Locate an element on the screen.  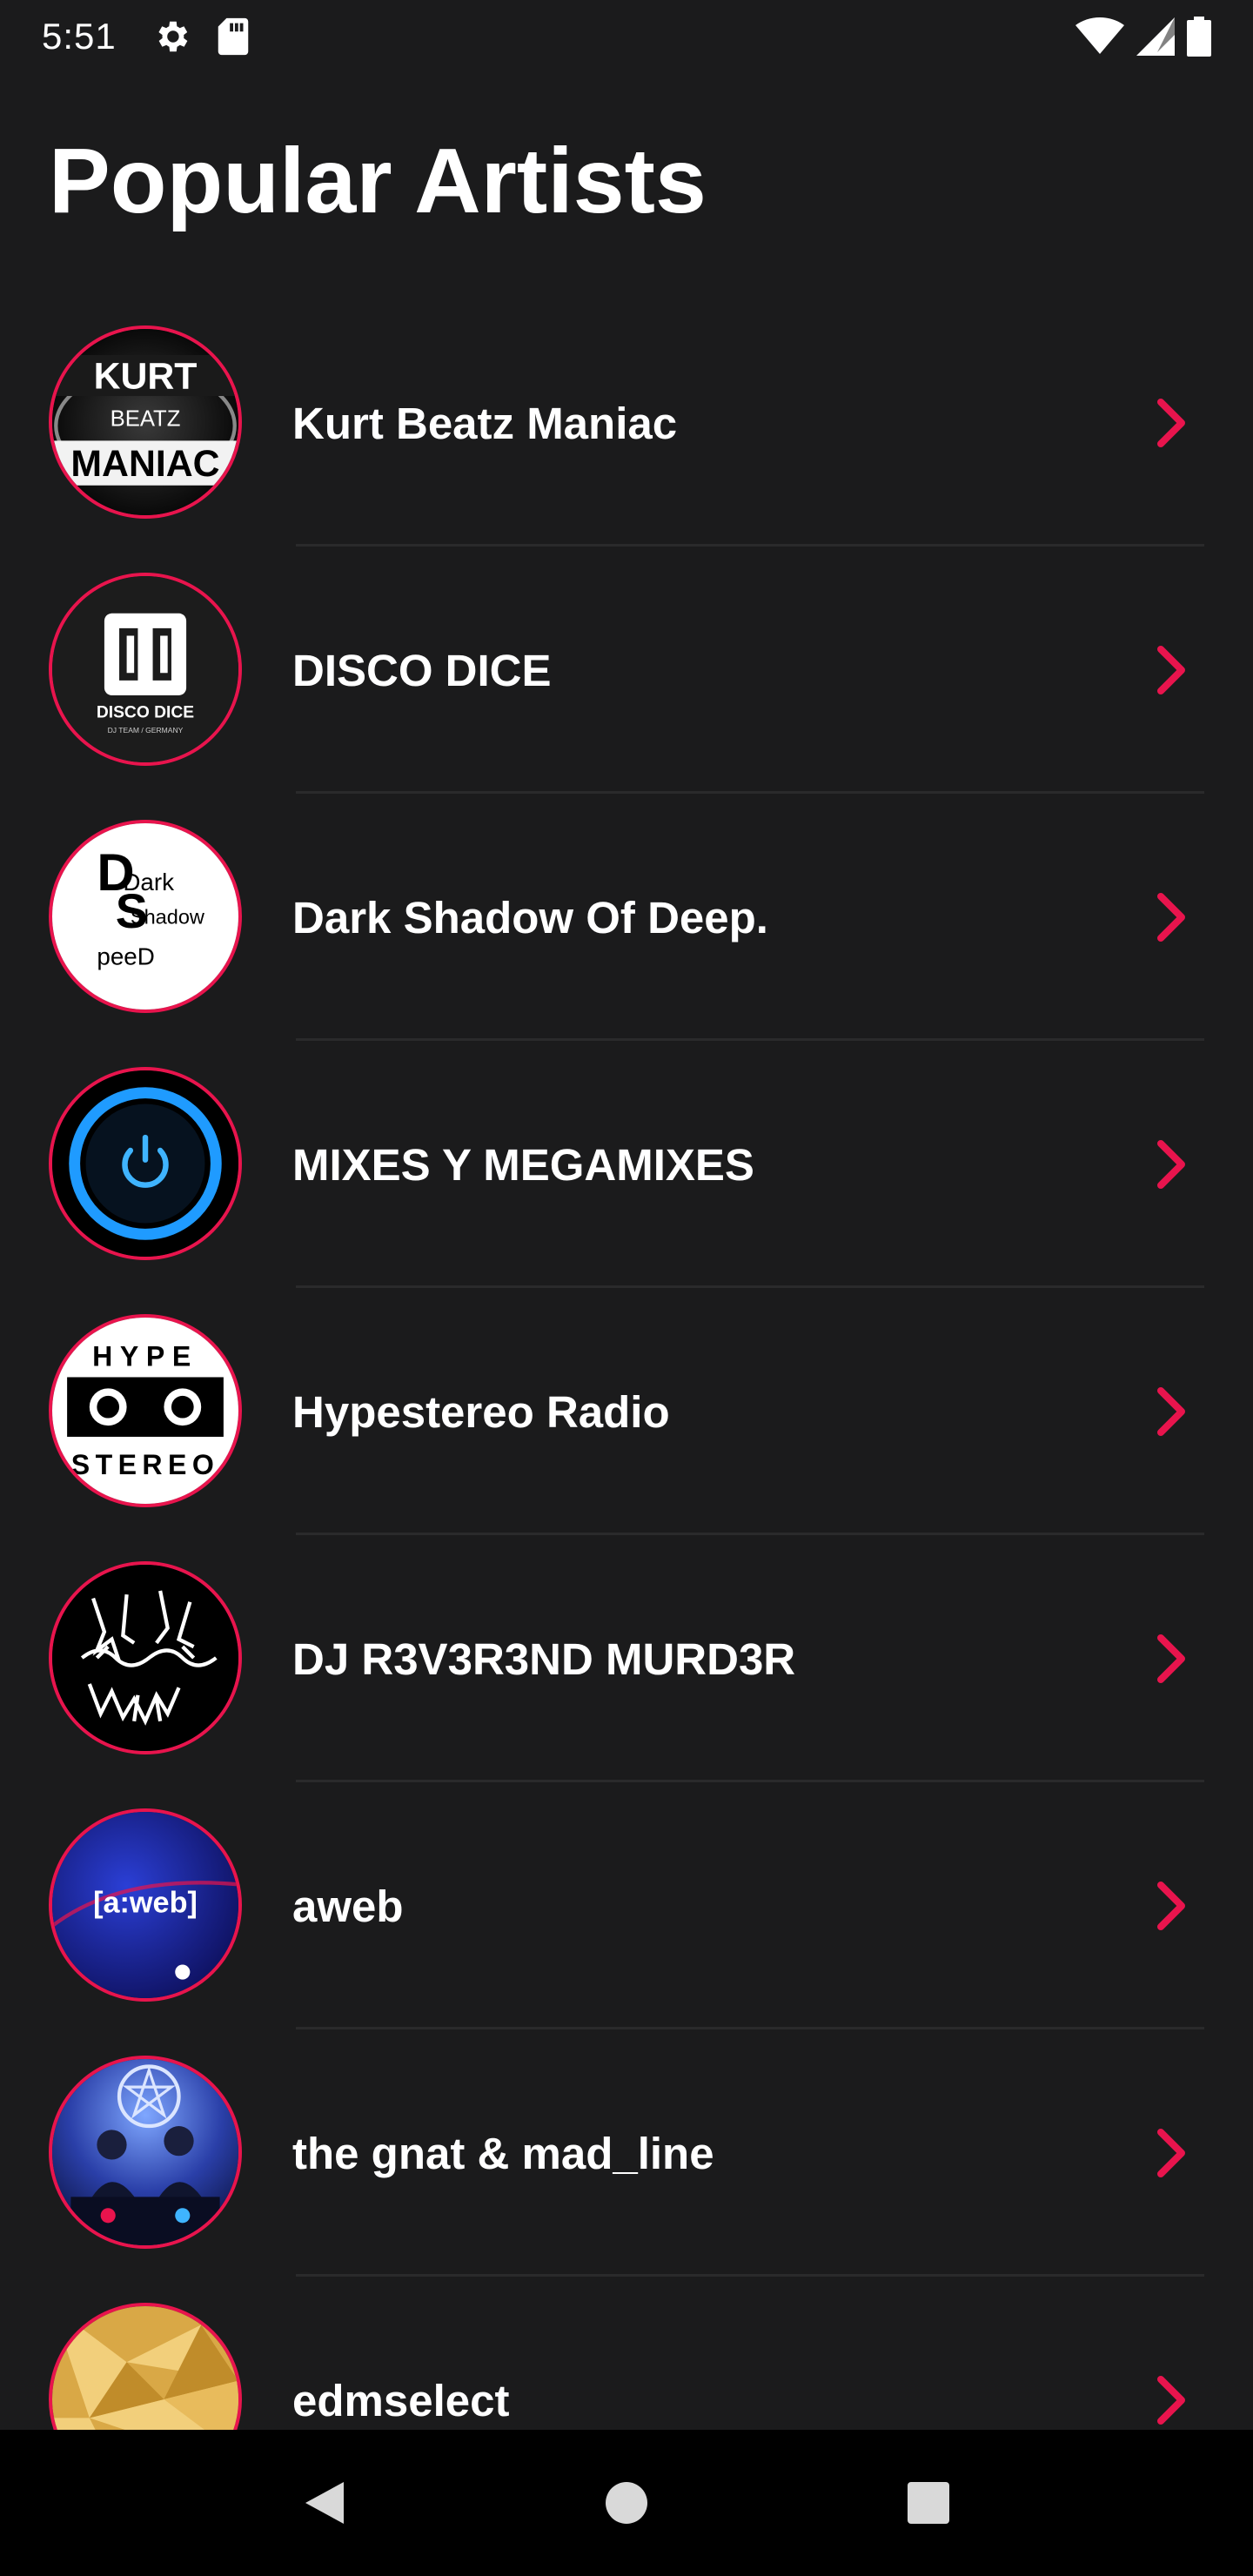
artist-row: the gnat & mad_line is located at coordinates (626, 2153).